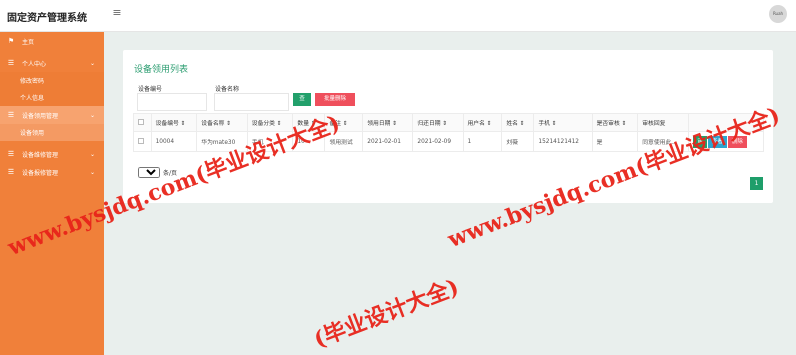 Image resolution: width=796 pixels, height=355 pixels. What do you see at coordinates (47, 18) in the screenshot?
I see `app-title: 固定资产管理系统` at bounding box center [47, 18].